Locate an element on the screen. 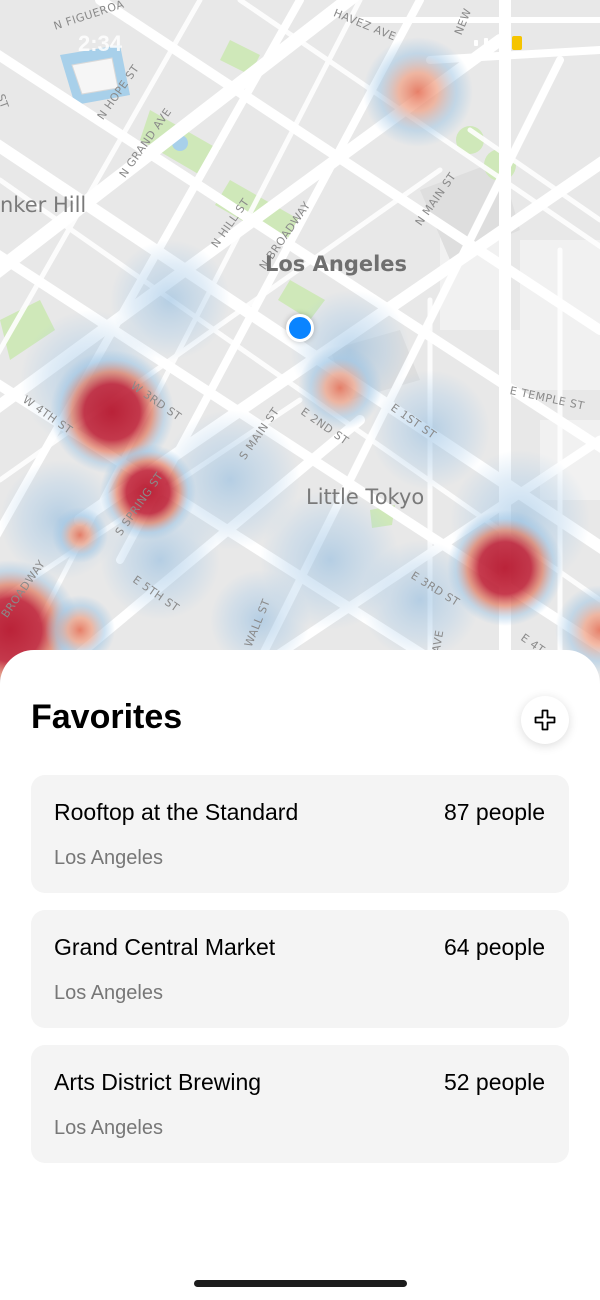 The image size is (600, 1300). battery-icon is located at coordinates (517, 43).